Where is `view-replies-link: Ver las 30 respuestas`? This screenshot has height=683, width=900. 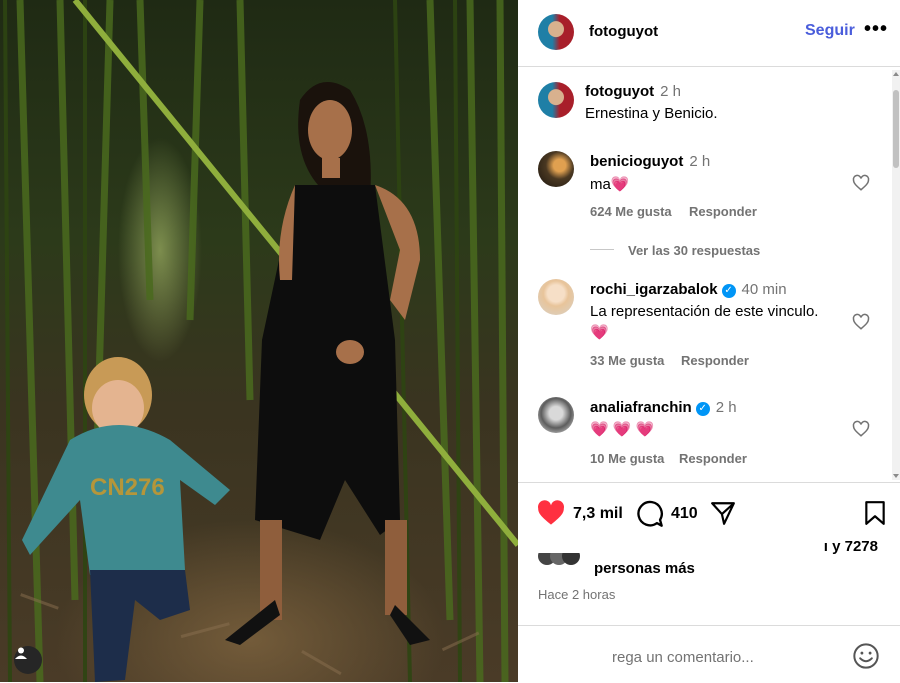
view-replies-link: Ver las 30 respuestas is located at coordinates (694, 250).